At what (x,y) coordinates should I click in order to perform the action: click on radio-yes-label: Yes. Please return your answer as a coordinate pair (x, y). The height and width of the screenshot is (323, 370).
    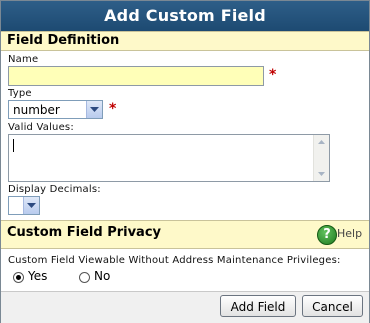
    Looking at the image, I should click on (37, 276).